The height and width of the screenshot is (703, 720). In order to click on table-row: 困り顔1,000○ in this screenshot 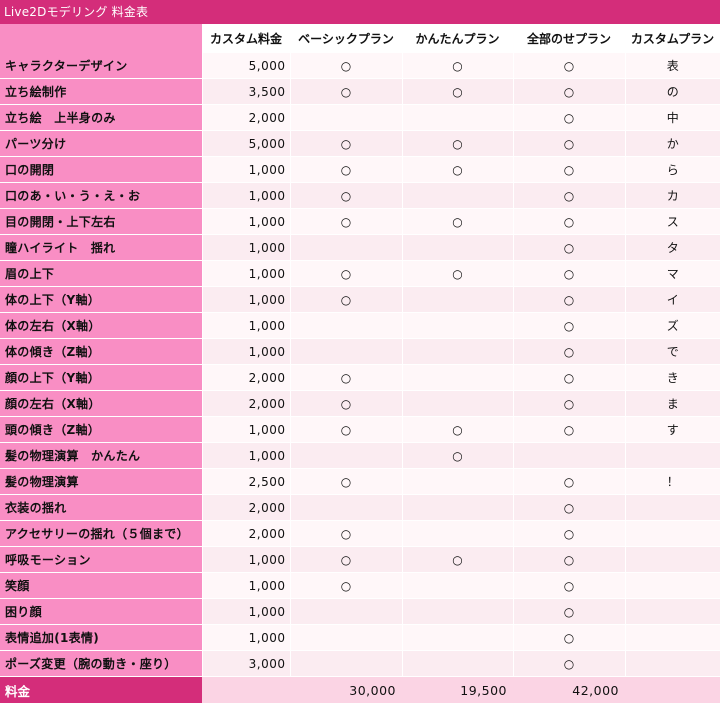, I will do `click(360, 612)`.